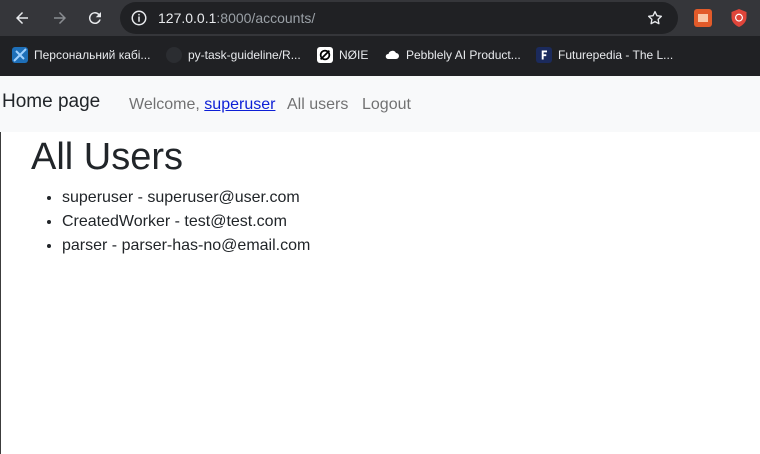  What do you see at coordinates (20, 55) in the screenshot?
I see `bookmark-favicon-icon` at bounding box center [20, 55].